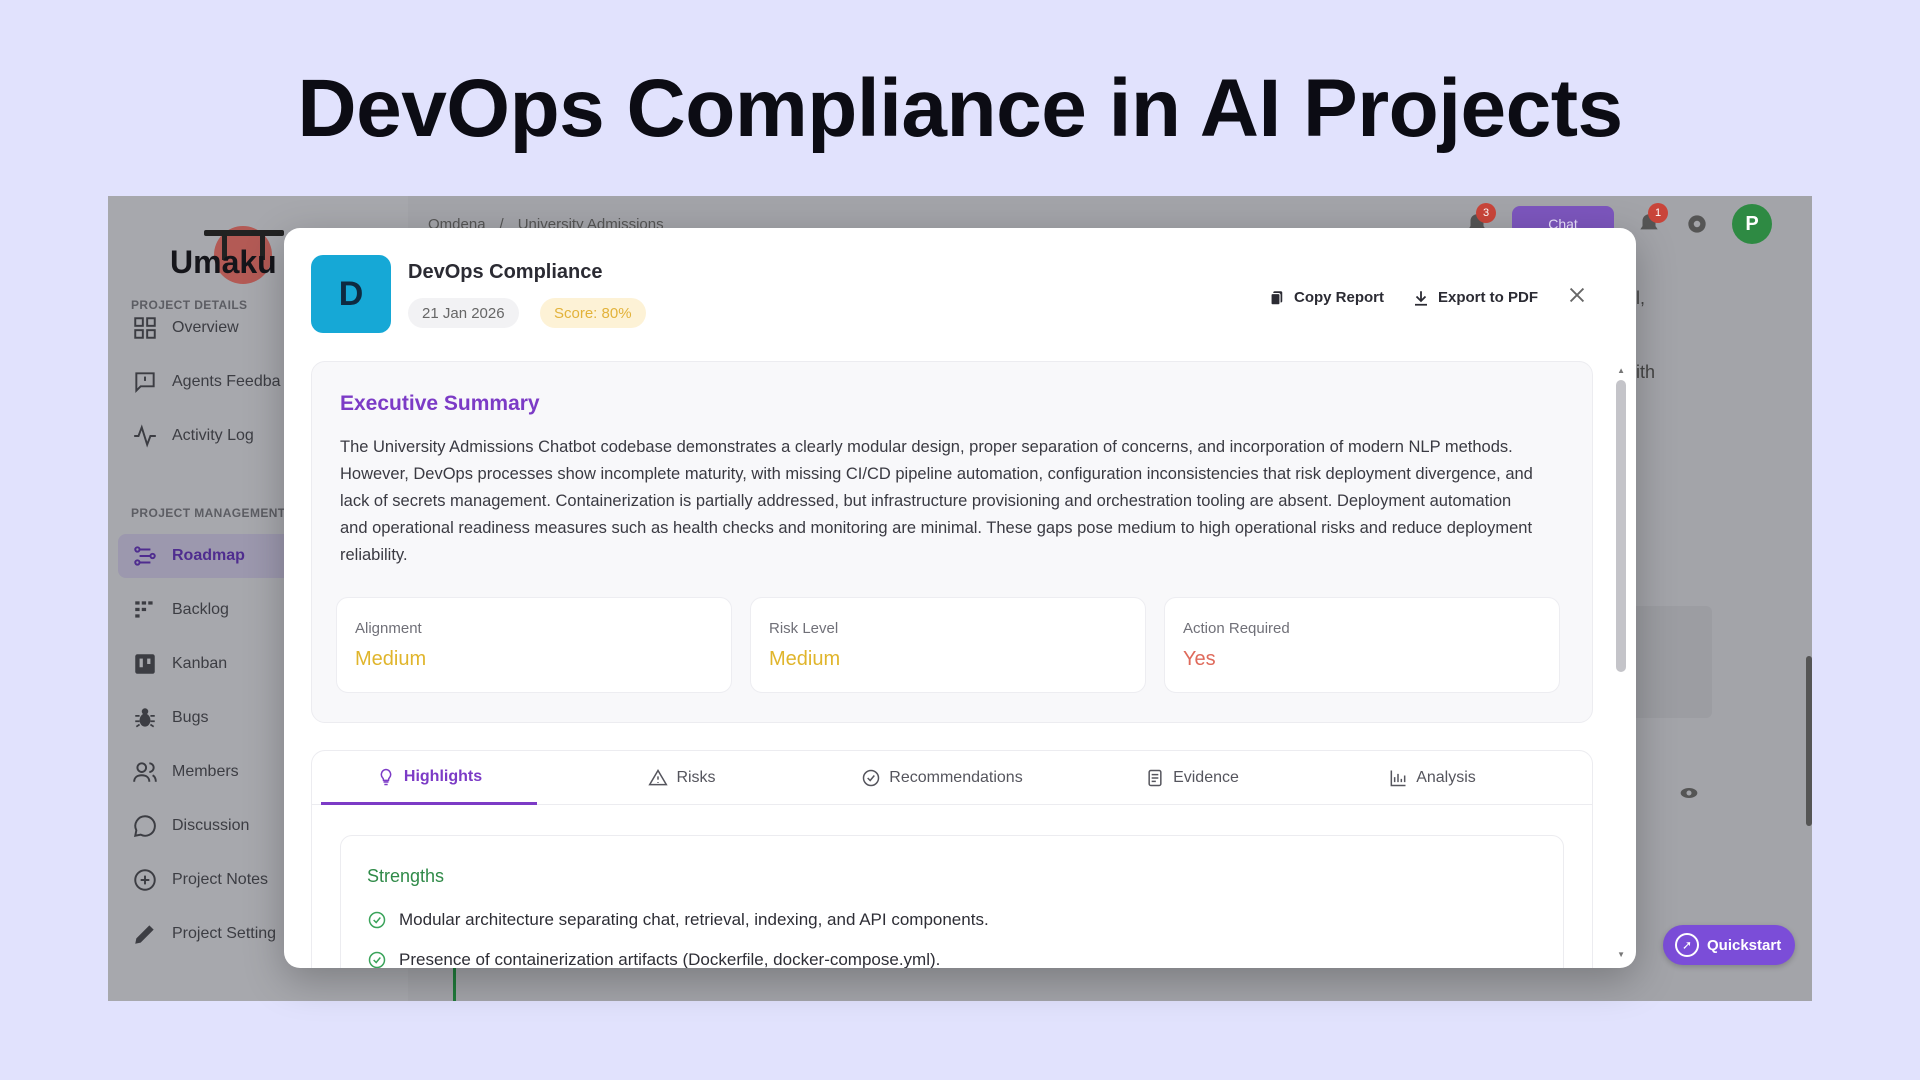  I want to click on score-badge: Score: 80%, so click(593, 313).